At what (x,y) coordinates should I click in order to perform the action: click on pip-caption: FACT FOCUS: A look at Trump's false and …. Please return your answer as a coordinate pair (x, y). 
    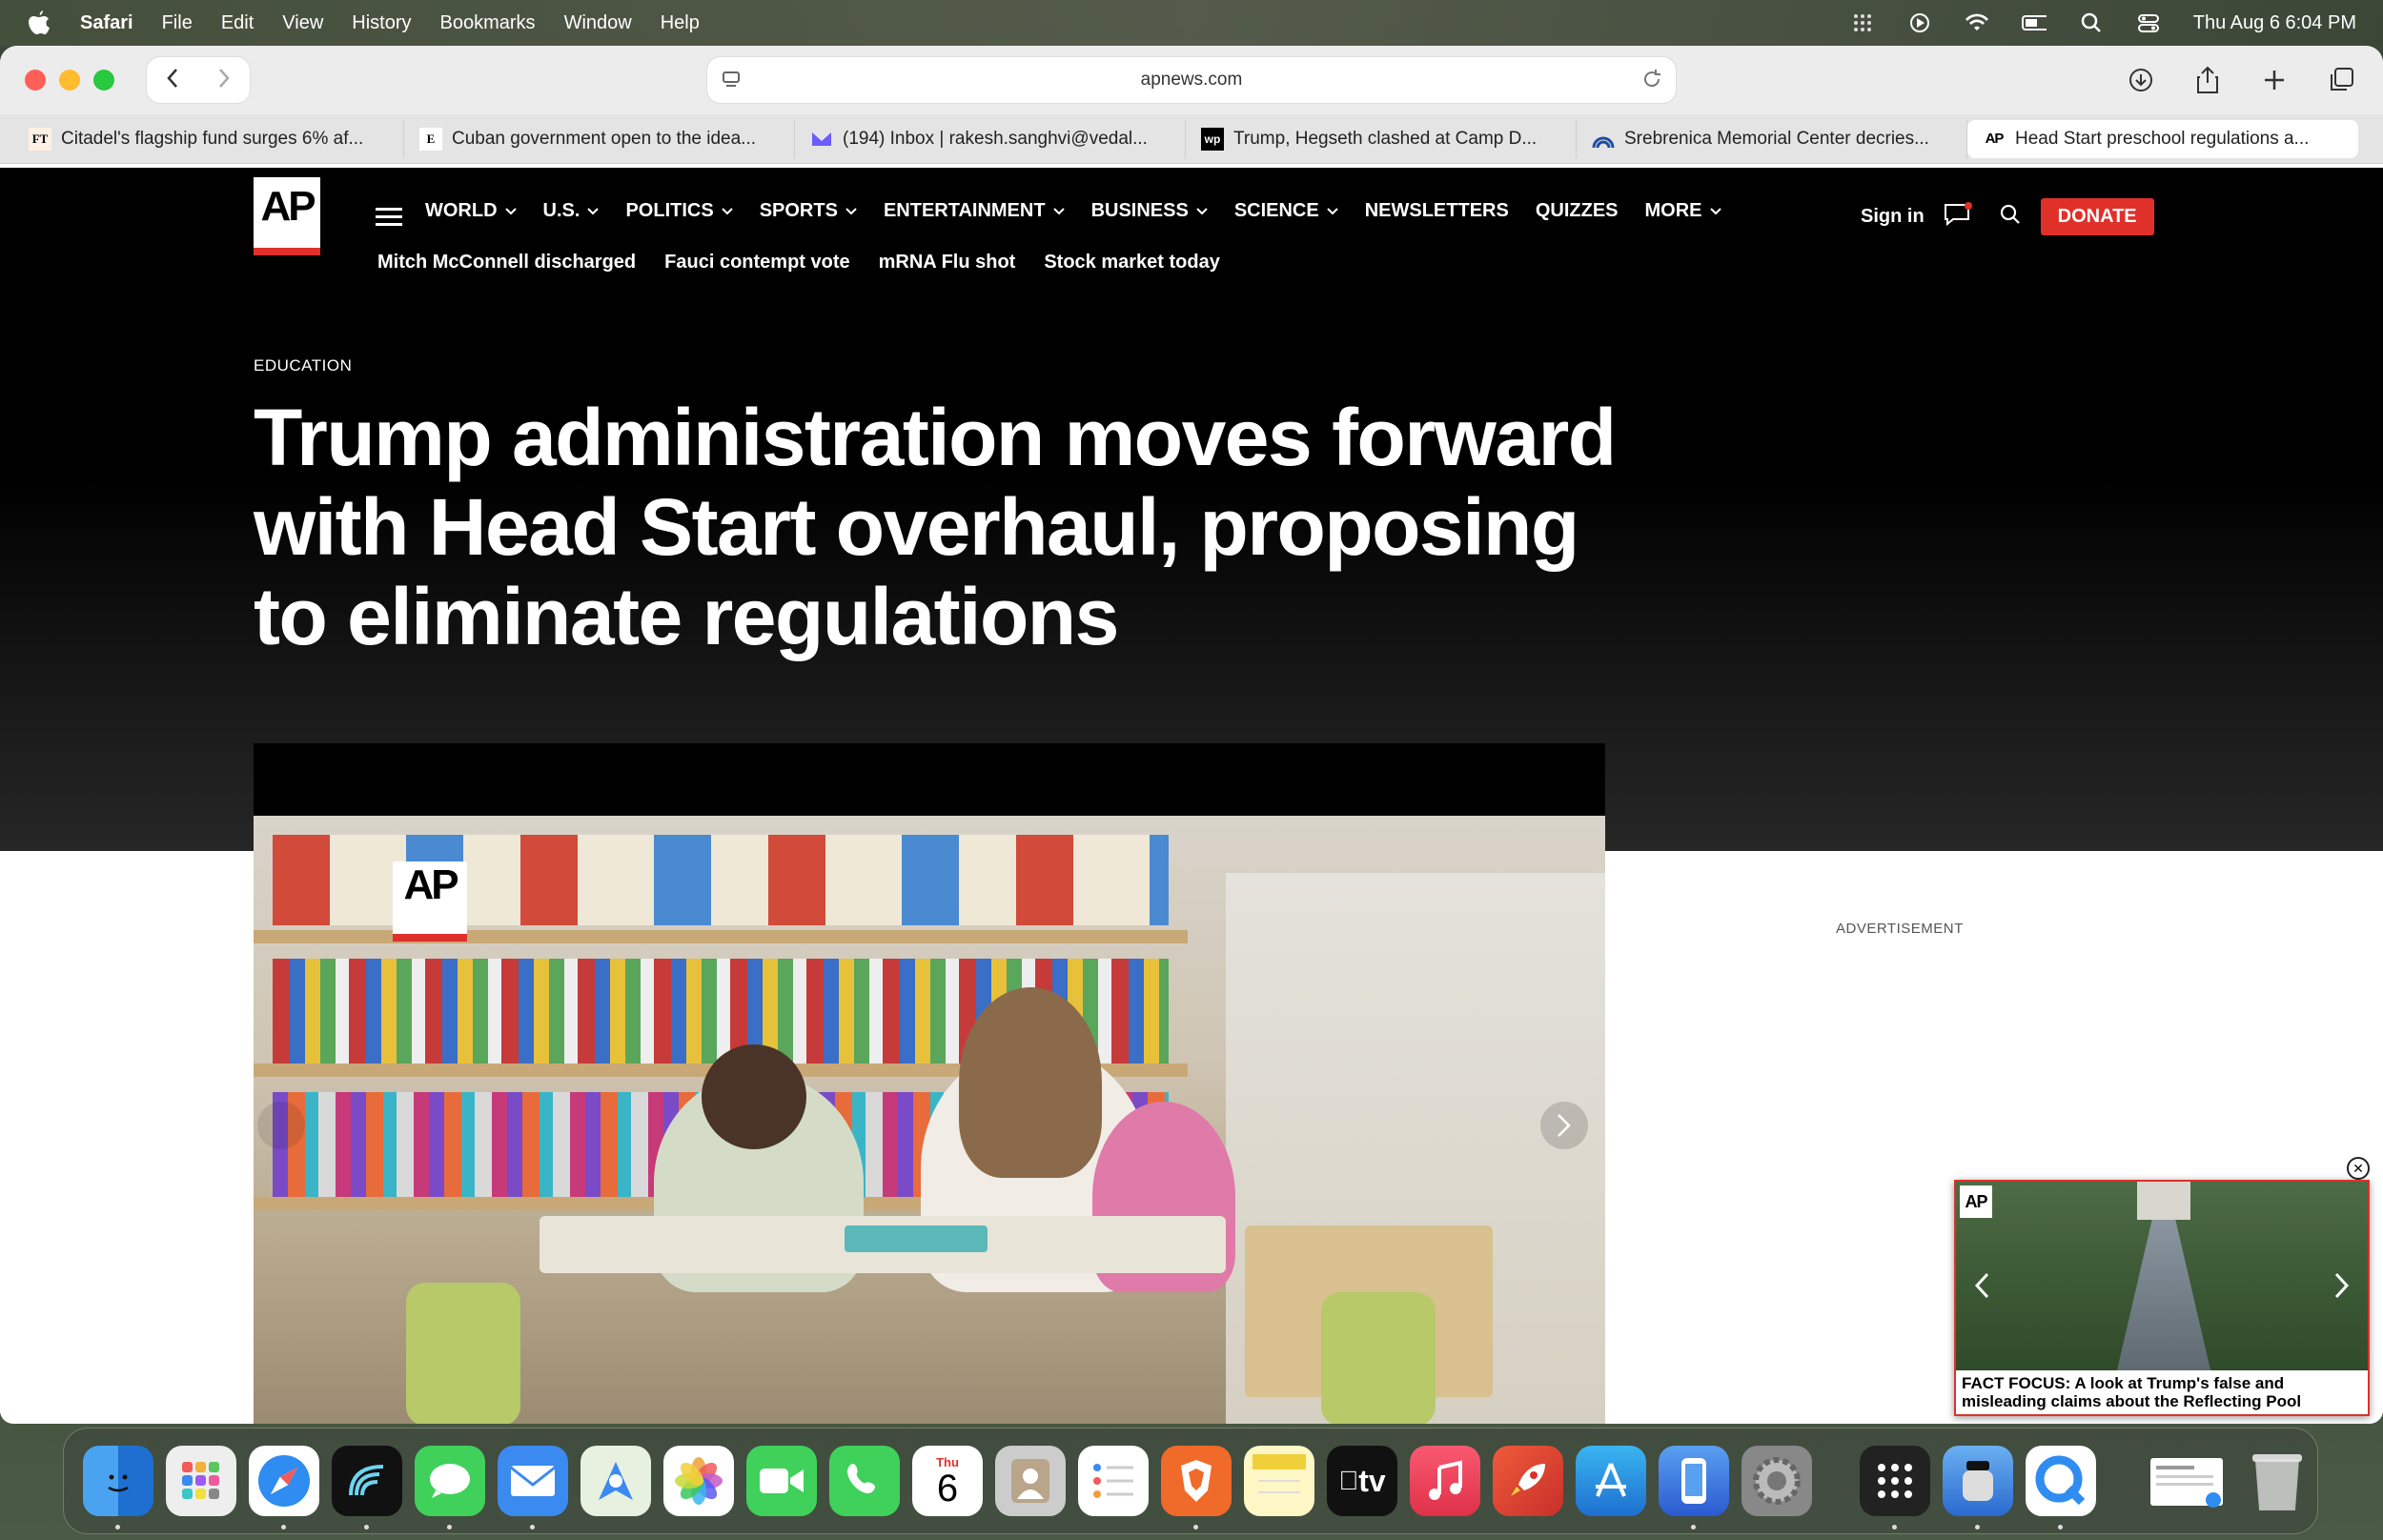
    Looking at the image, I should click on (2162, 1392).